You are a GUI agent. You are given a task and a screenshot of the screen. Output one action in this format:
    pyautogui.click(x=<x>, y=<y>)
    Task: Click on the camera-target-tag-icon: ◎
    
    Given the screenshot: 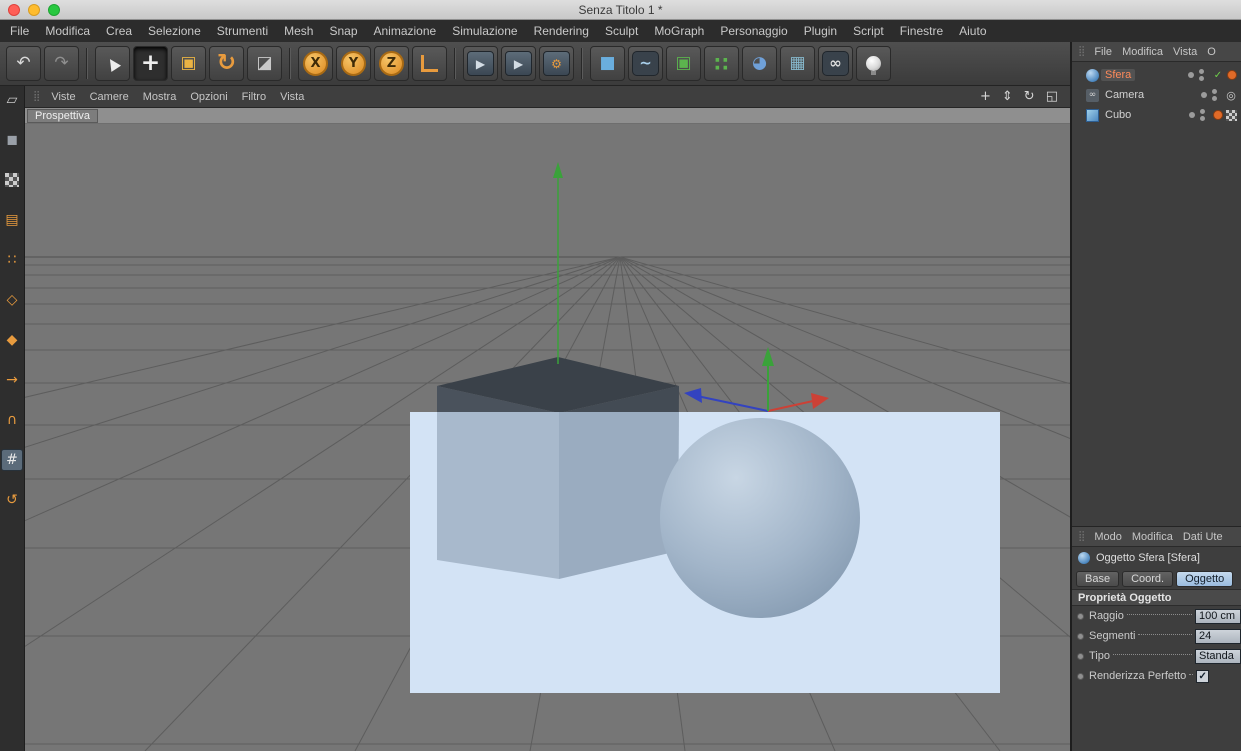 What is the action you would take?
    pyautogui.click(x=1231, y=95)
    